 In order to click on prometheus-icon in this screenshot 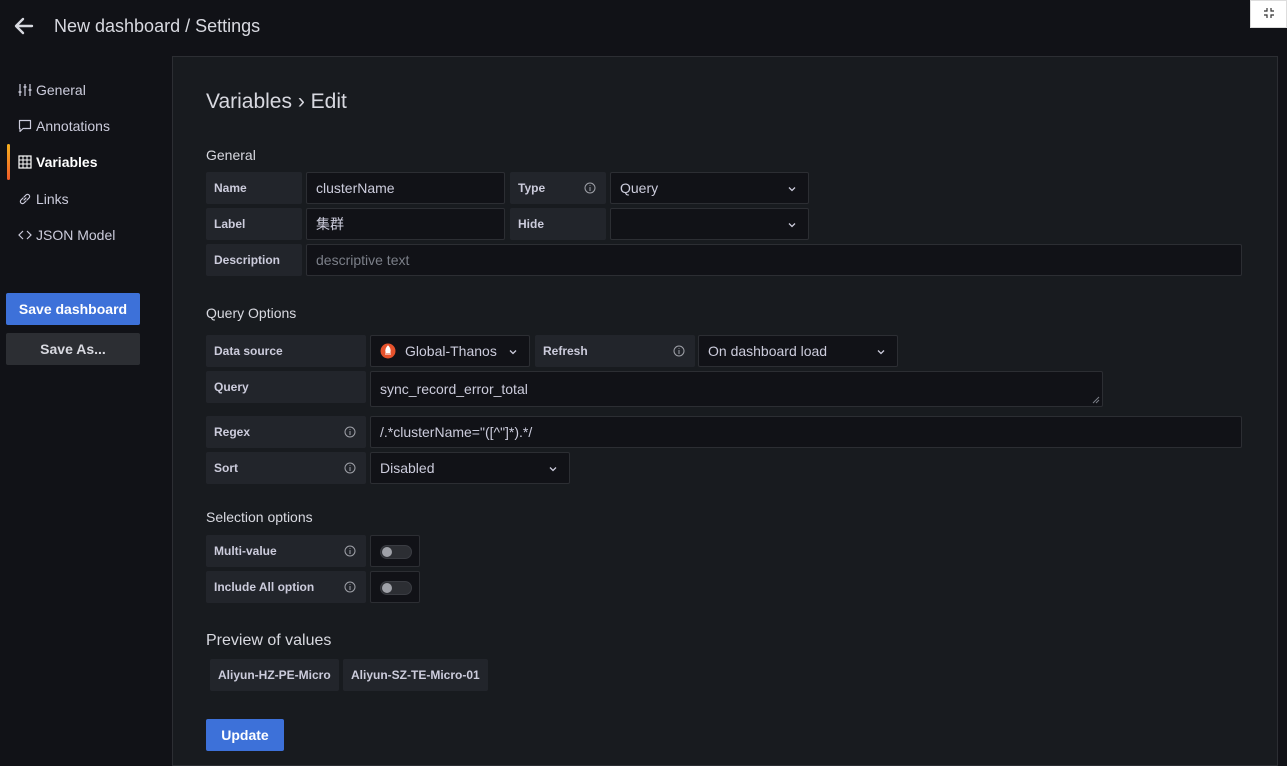, I will do `click(388, 351)`.